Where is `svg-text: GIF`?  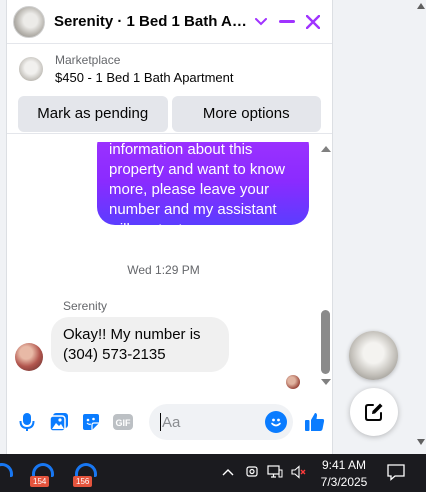
svg-text: GIF is located at coordinates (124, 423).